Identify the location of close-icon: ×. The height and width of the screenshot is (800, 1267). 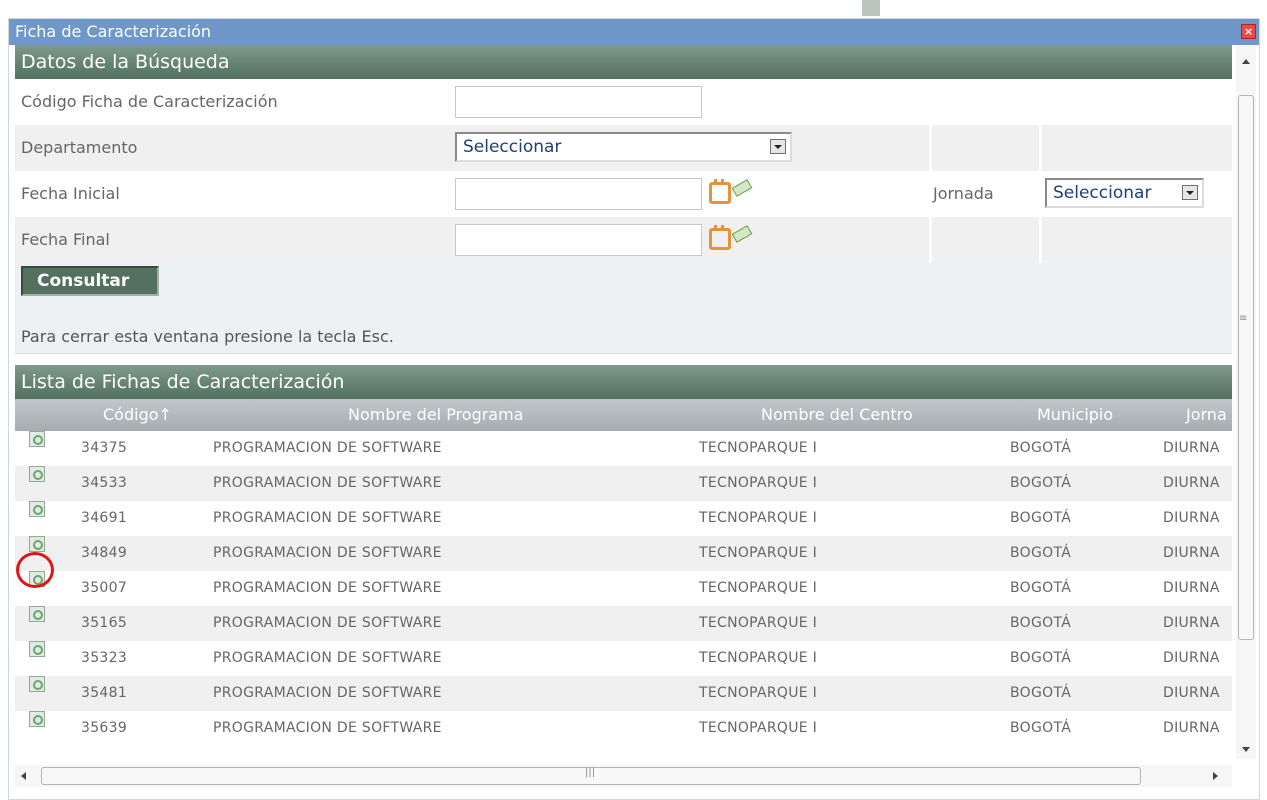
(1248, 31).